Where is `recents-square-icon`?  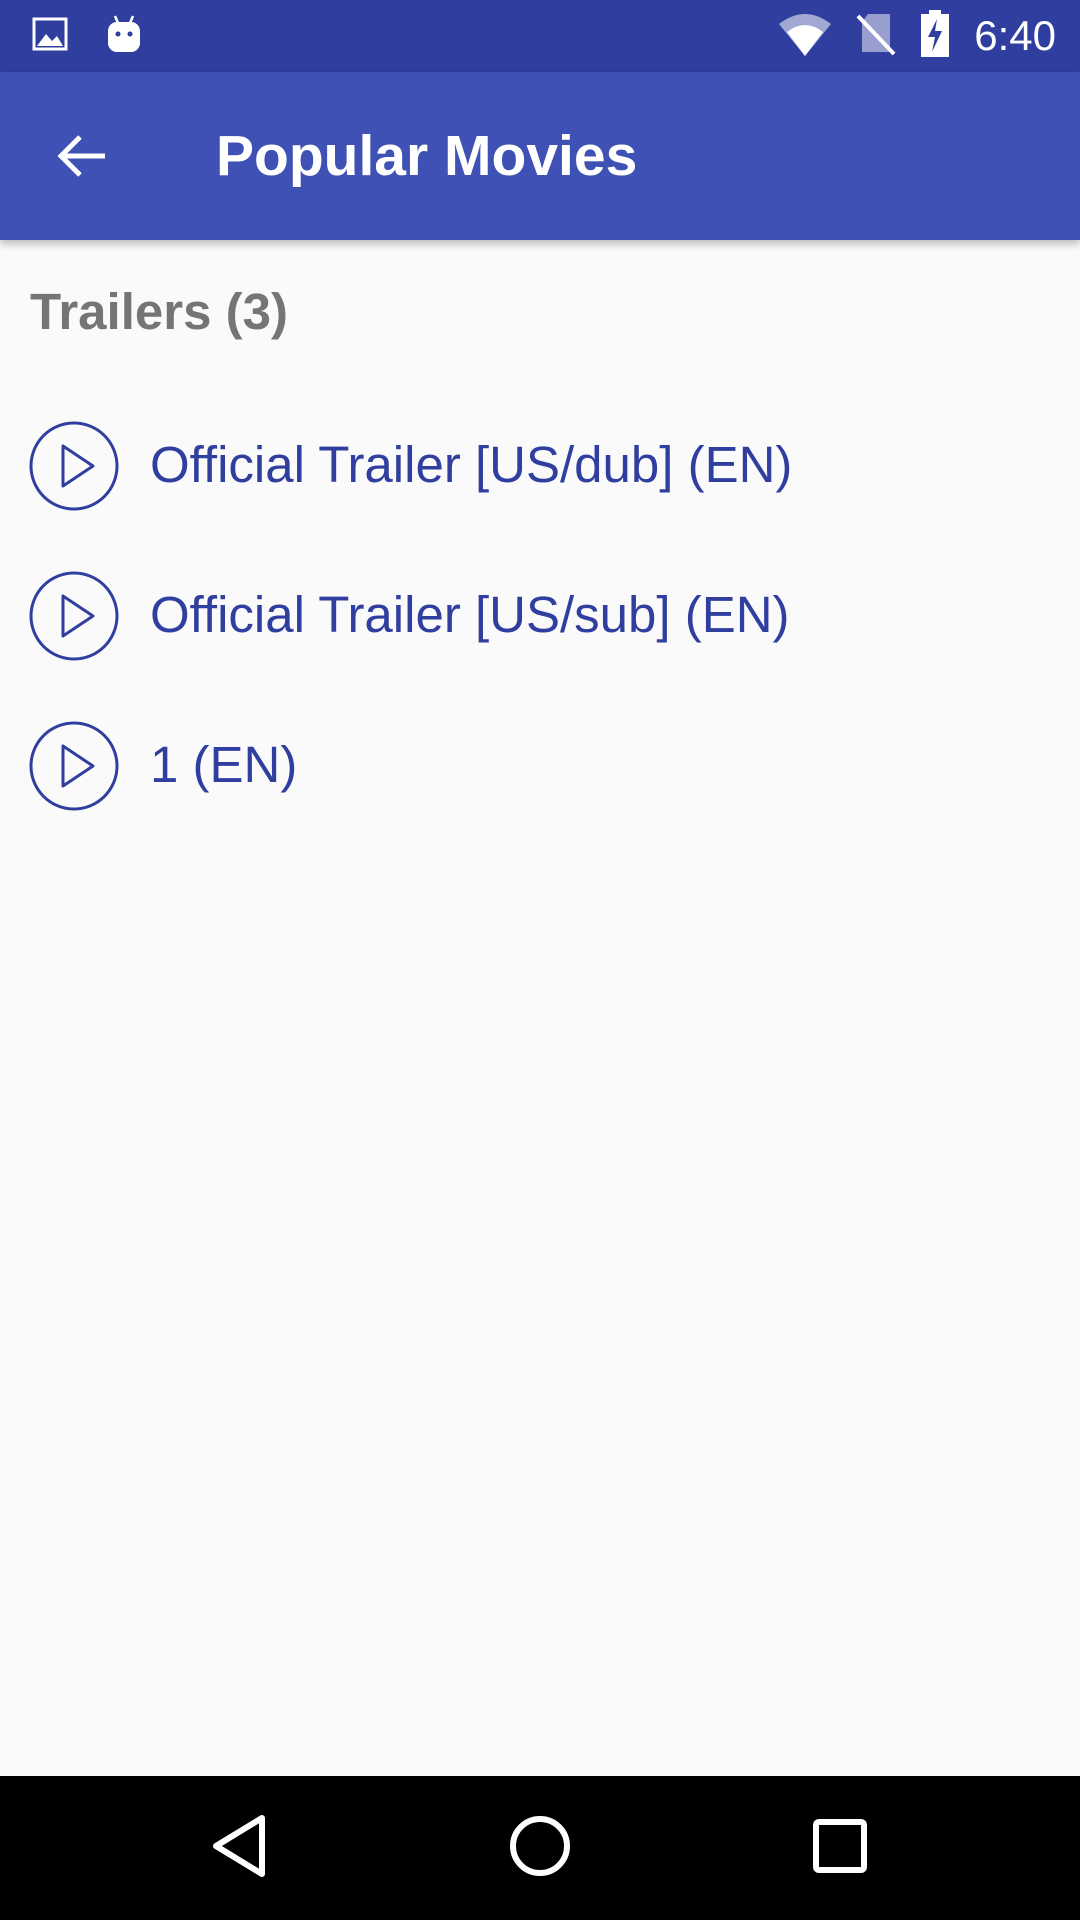 recents-square-icon is located at coordinates (840, 1848).